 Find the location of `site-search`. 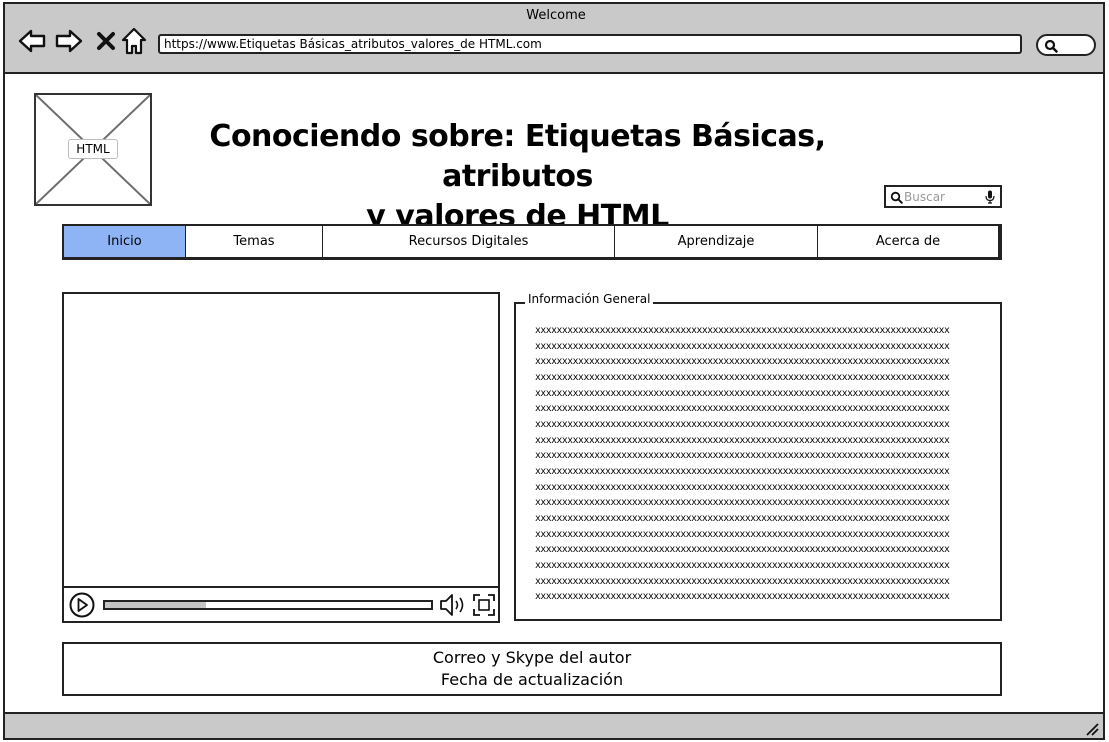

site-search is located at coordinates (943, 196).